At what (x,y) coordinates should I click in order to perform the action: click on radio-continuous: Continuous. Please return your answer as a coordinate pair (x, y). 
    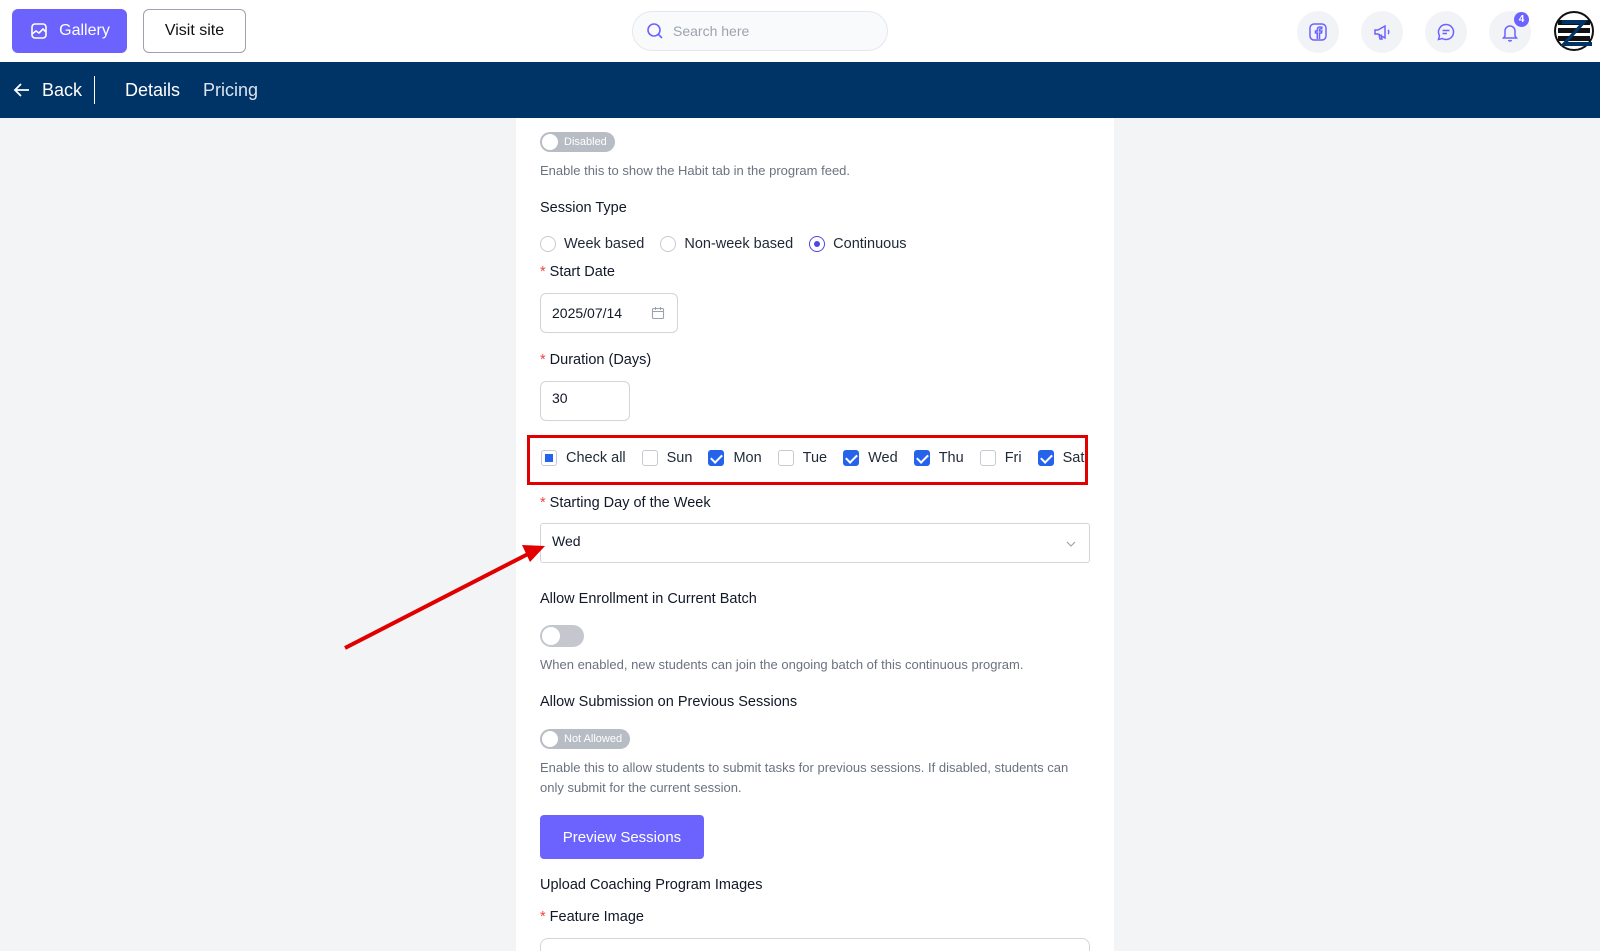
    Looking at the image, I should click on (858, 244).